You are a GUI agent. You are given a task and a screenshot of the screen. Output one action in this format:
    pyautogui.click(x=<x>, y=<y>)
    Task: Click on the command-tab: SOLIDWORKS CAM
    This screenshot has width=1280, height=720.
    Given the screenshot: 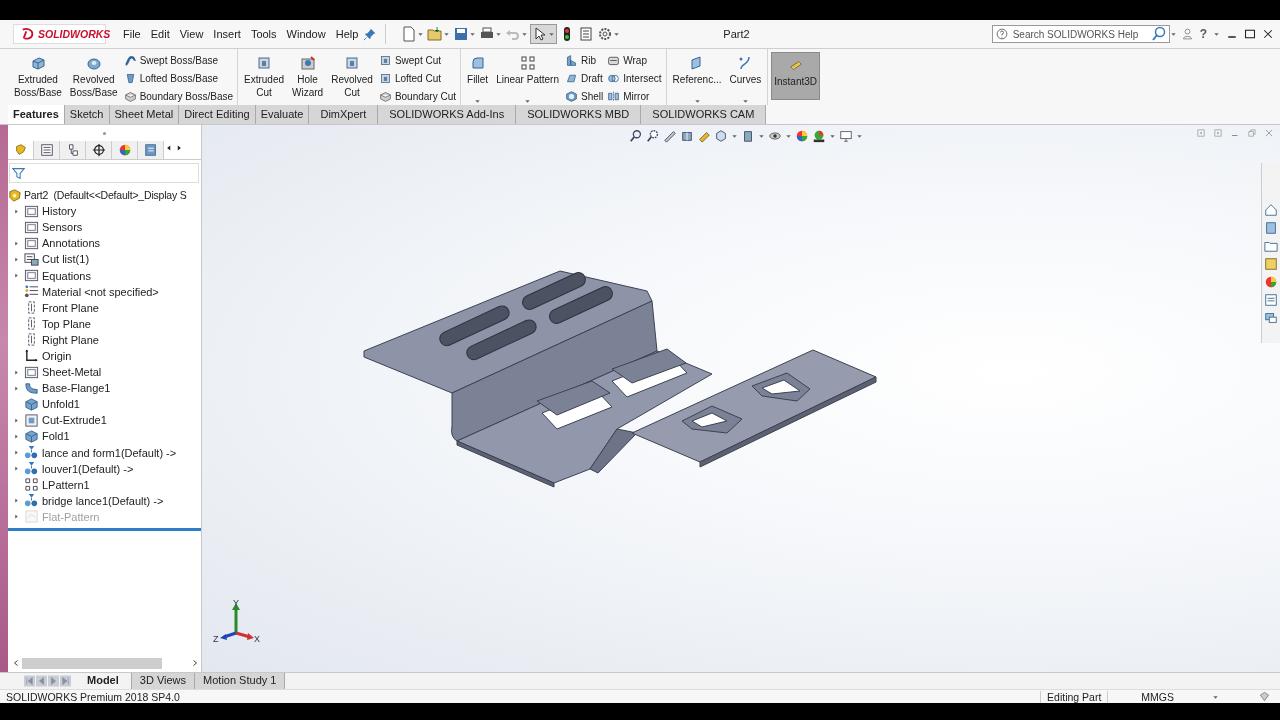 What is the action you would take?
    pyautogui.click(x=704, y=114)
    